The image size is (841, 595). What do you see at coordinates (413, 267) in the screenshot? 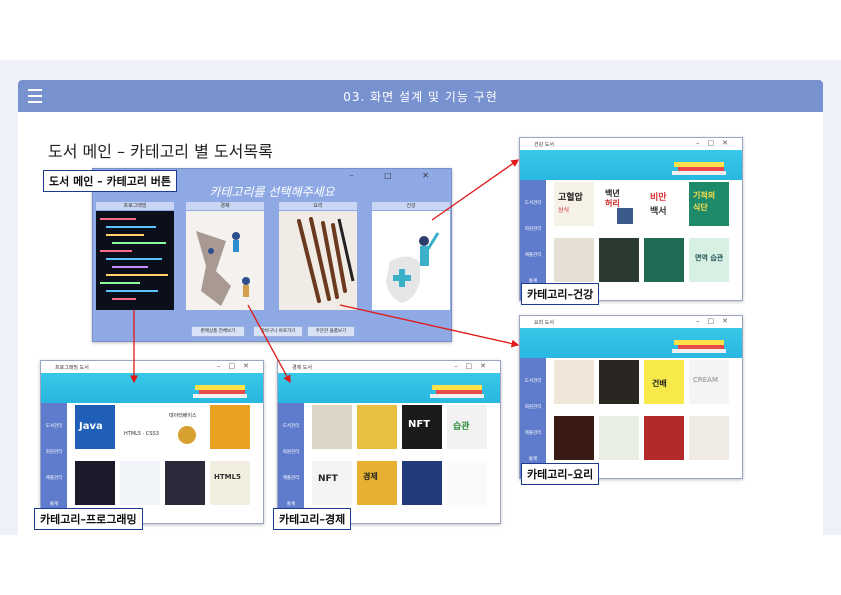
I see `health-shield-icon` at bounding box center [413, 267].